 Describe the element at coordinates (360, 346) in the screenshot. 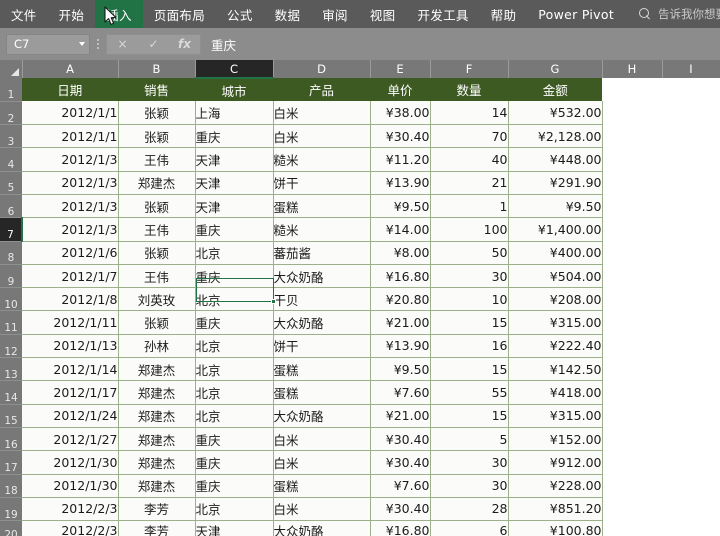

I see `table-row: 12 2012/1/13 孙林 北京 饼干 ¥13.90 16 ¥222.40` at that location.